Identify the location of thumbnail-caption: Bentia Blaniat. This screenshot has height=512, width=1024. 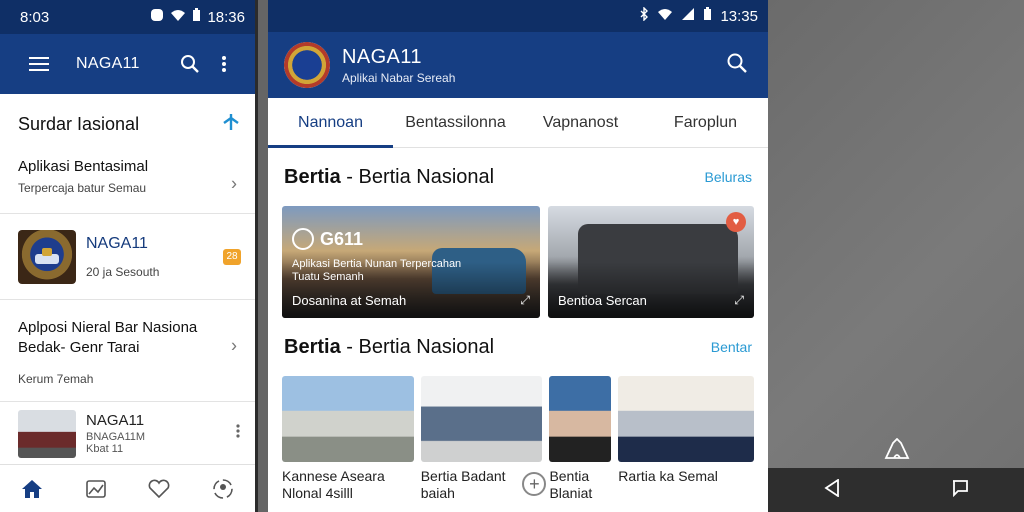
(571, 484).